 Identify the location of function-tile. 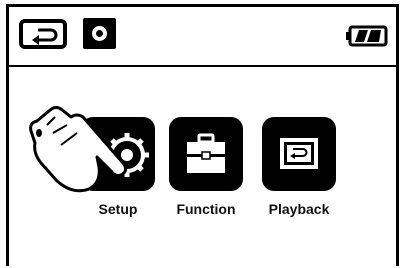
(206, 154).